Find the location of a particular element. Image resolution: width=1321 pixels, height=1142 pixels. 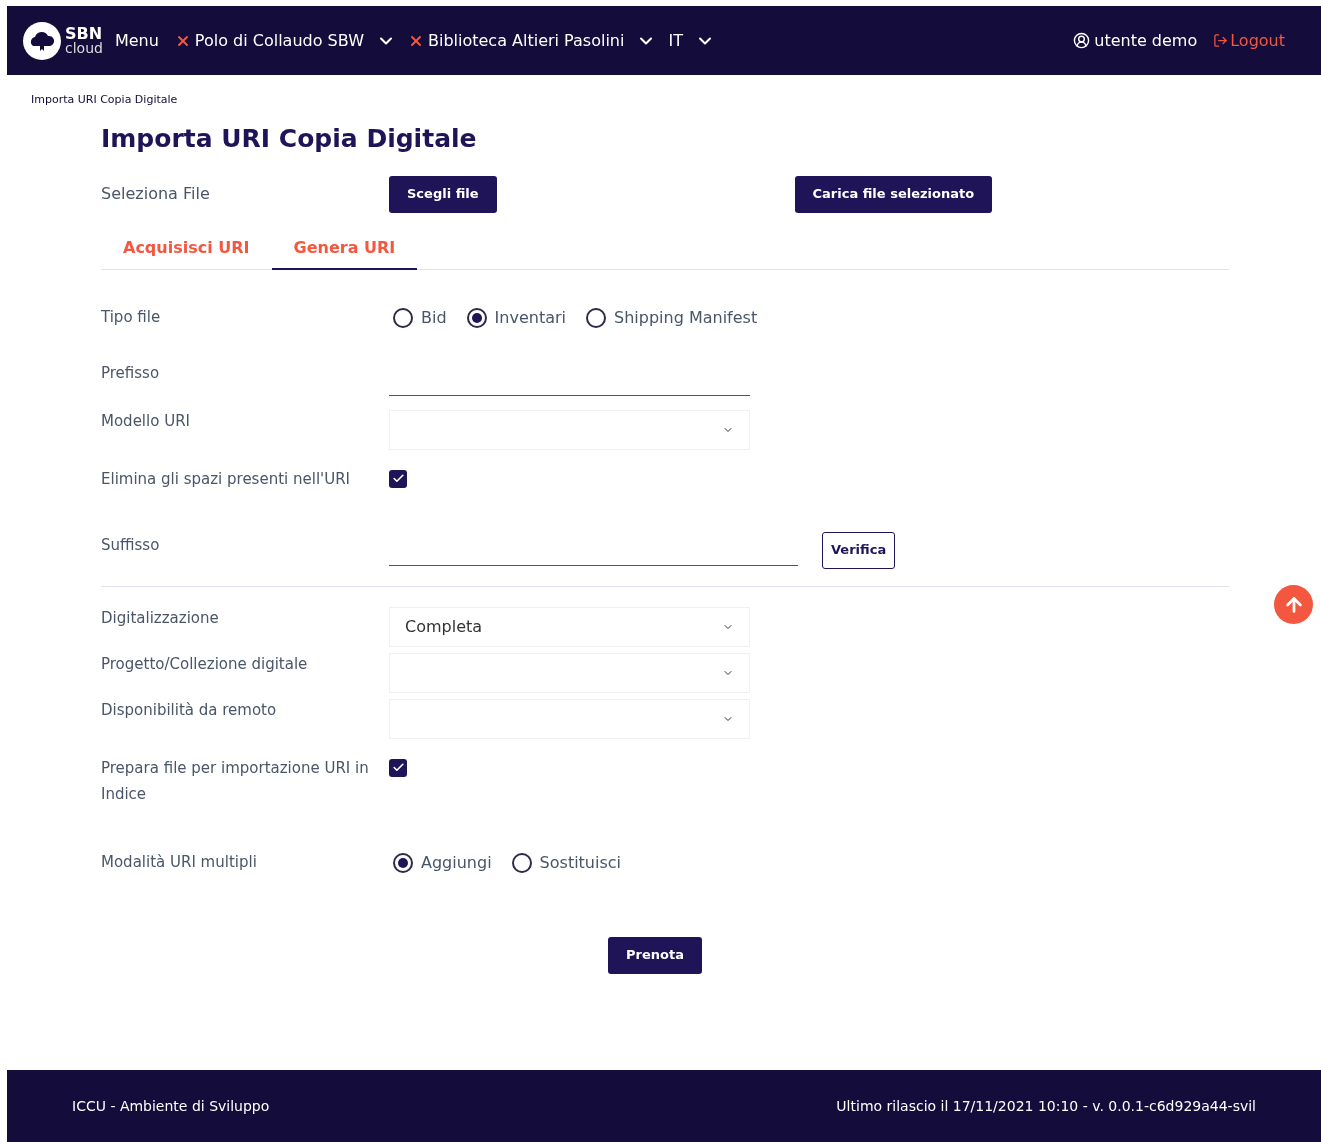

menu-link: Menu is located at coordinates (136, 40).